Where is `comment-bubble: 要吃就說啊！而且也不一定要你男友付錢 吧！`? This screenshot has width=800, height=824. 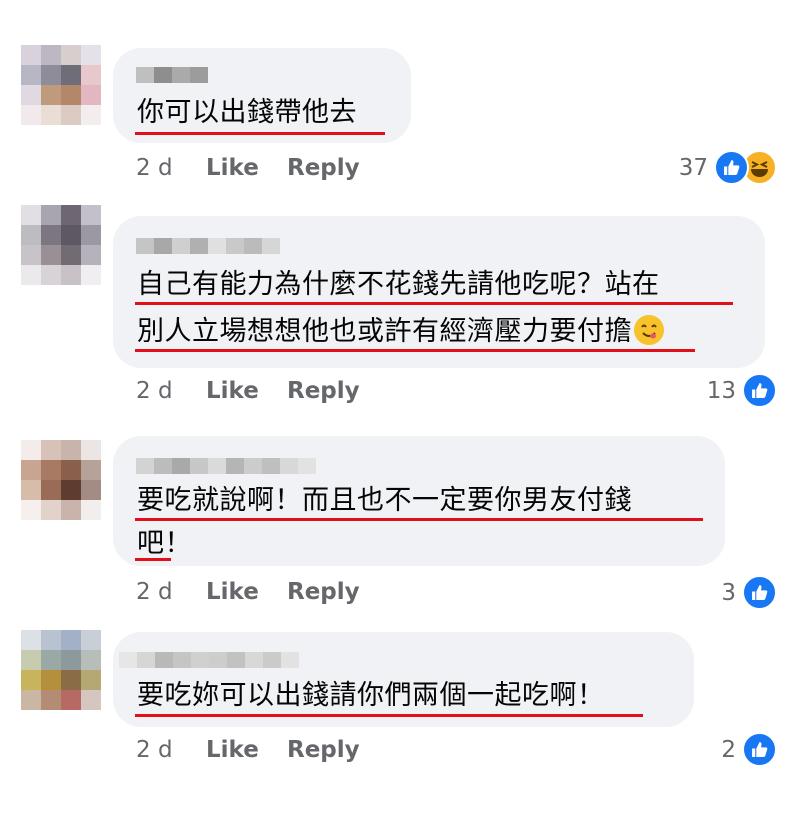
comment-bubble: 要吃就說啊！而且也不一定要你男友付錢 吧！ is located at coordinates (419, 501).